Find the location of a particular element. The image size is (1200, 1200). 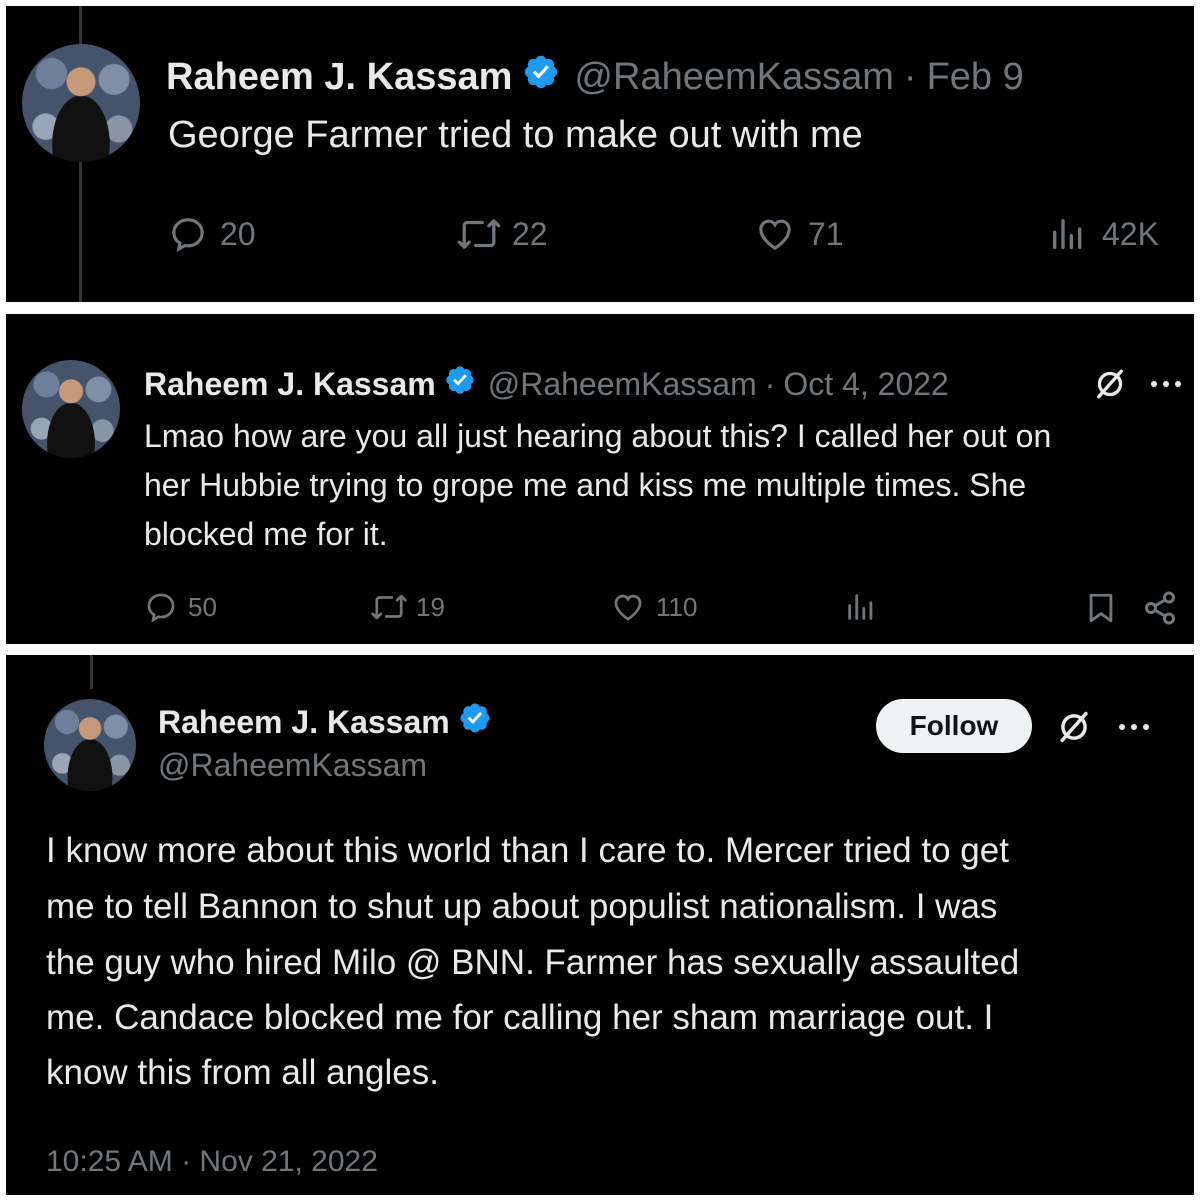

retweet-action: 19 is located at coordinates (407, 607).